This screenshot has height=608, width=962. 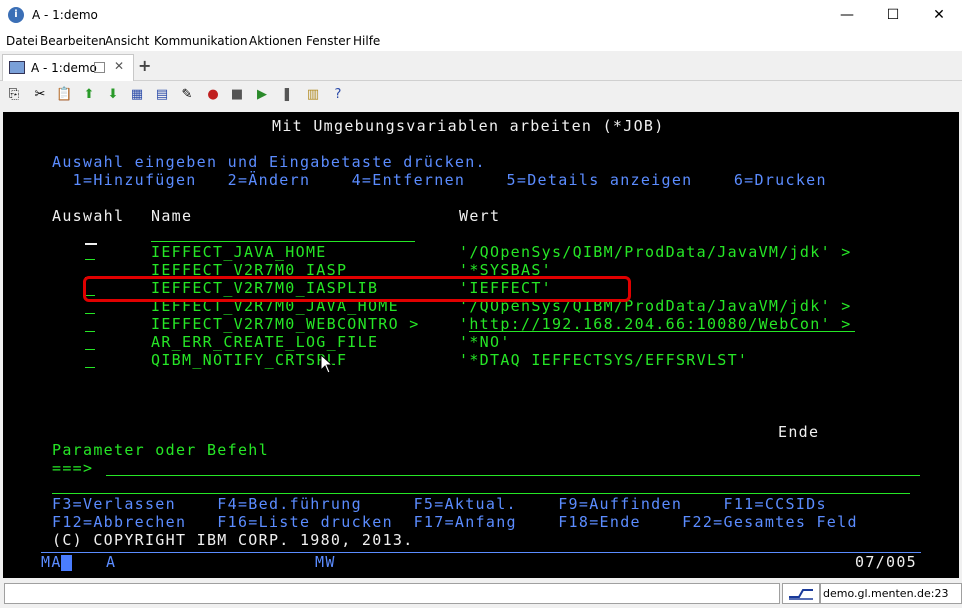 What do you see at coordinates (249, 360) in the screenshot?
I see `env-var-name: QIBM_NOTIFY_CRTSPLF` at bounding box center [249, 360].